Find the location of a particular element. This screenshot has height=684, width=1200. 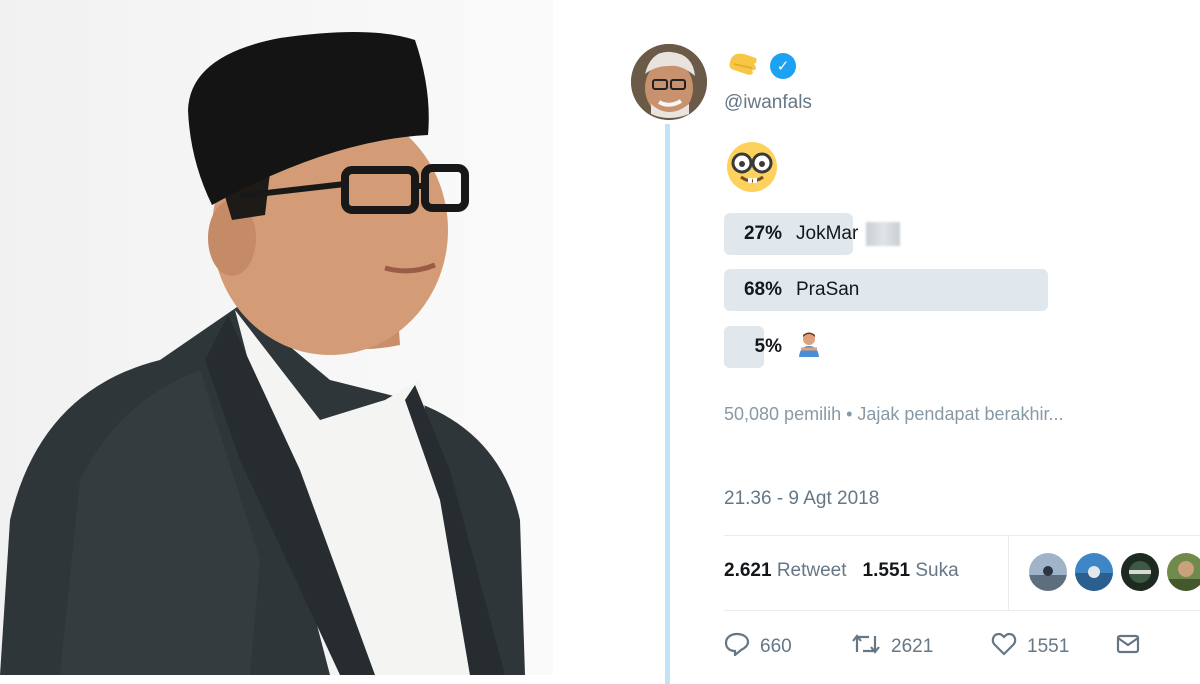

reply-button: 660 is located at coordinates (787, 647).